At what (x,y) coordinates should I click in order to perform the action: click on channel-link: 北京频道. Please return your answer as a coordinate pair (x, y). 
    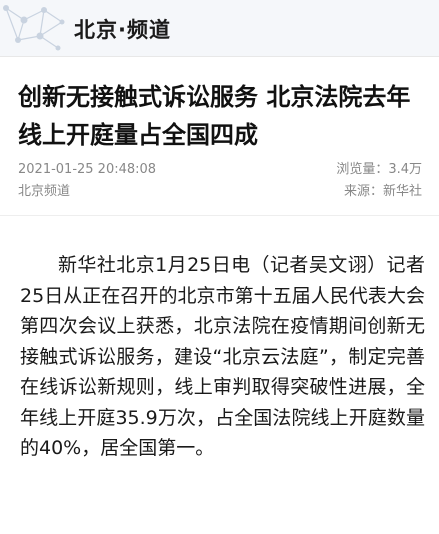
    Looking at the image, I should click on (44, 192).